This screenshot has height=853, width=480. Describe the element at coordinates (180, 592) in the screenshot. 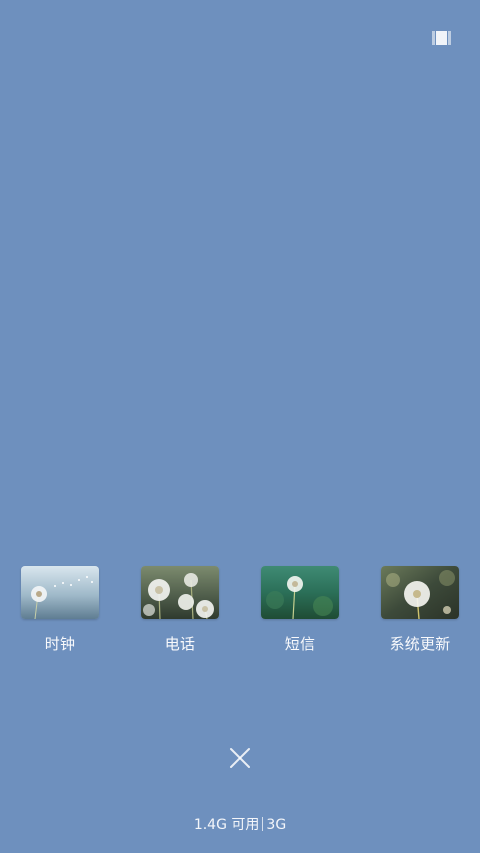

I see `dandelion-cluster-thumbnail` at that location.